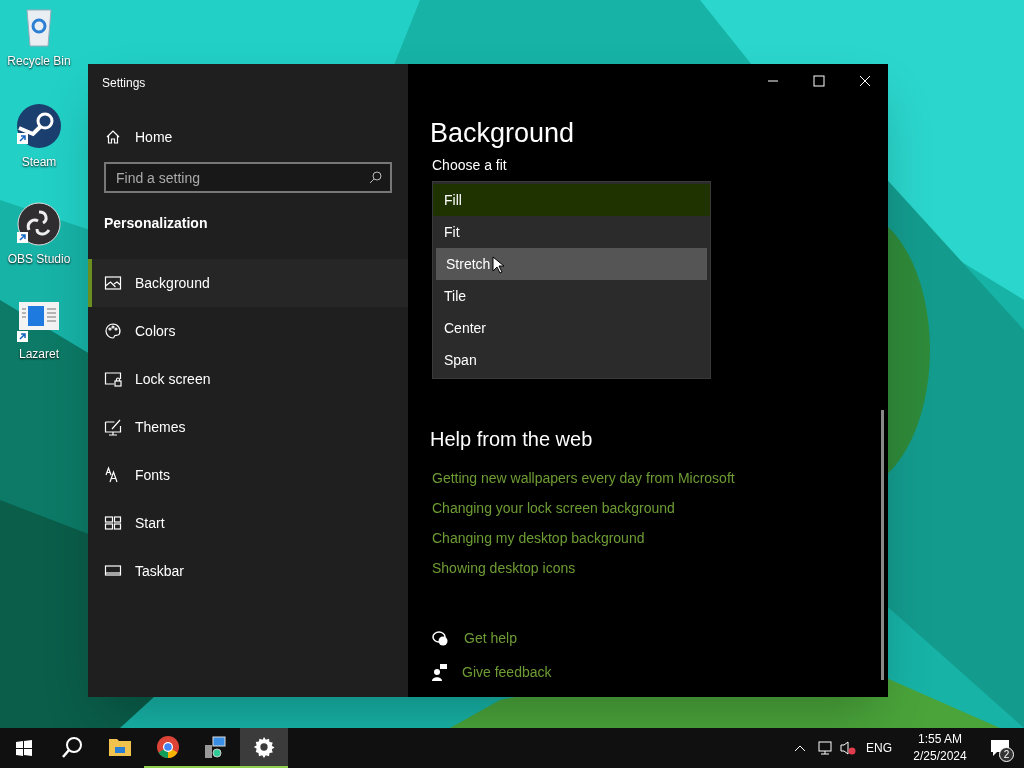 The height and width of the screenshot is (768, 1024). I want to click on mouse-cursor-icon, so click(498, 265).